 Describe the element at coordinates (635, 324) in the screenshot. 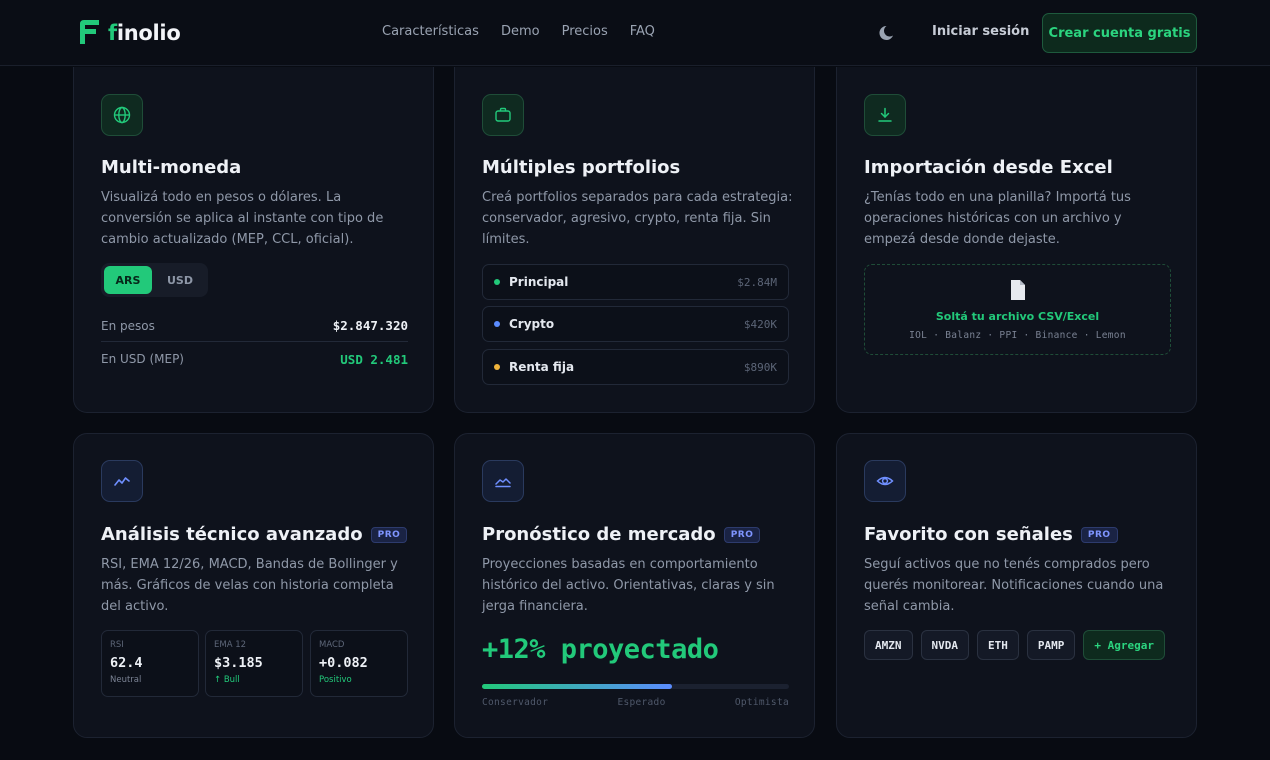

I see `portfolio-item-crypto: Crypto $420K` at that location.